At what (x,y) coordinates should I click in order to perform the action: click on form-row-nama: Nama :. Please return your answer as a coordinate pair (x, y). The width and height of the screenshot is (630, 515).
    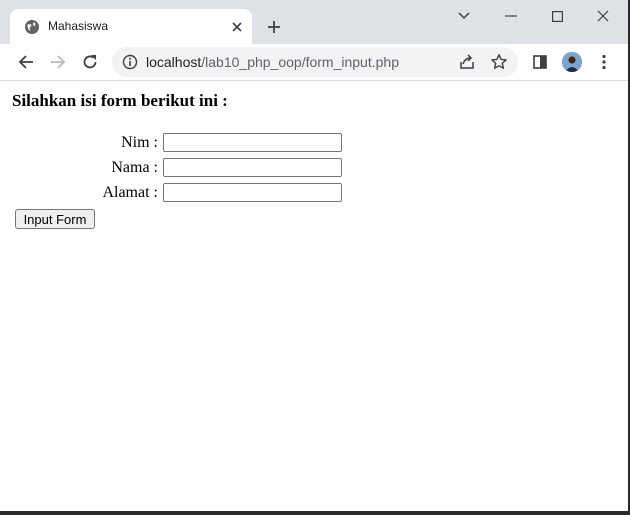
    Looking at the image, I should click on (178, 169).